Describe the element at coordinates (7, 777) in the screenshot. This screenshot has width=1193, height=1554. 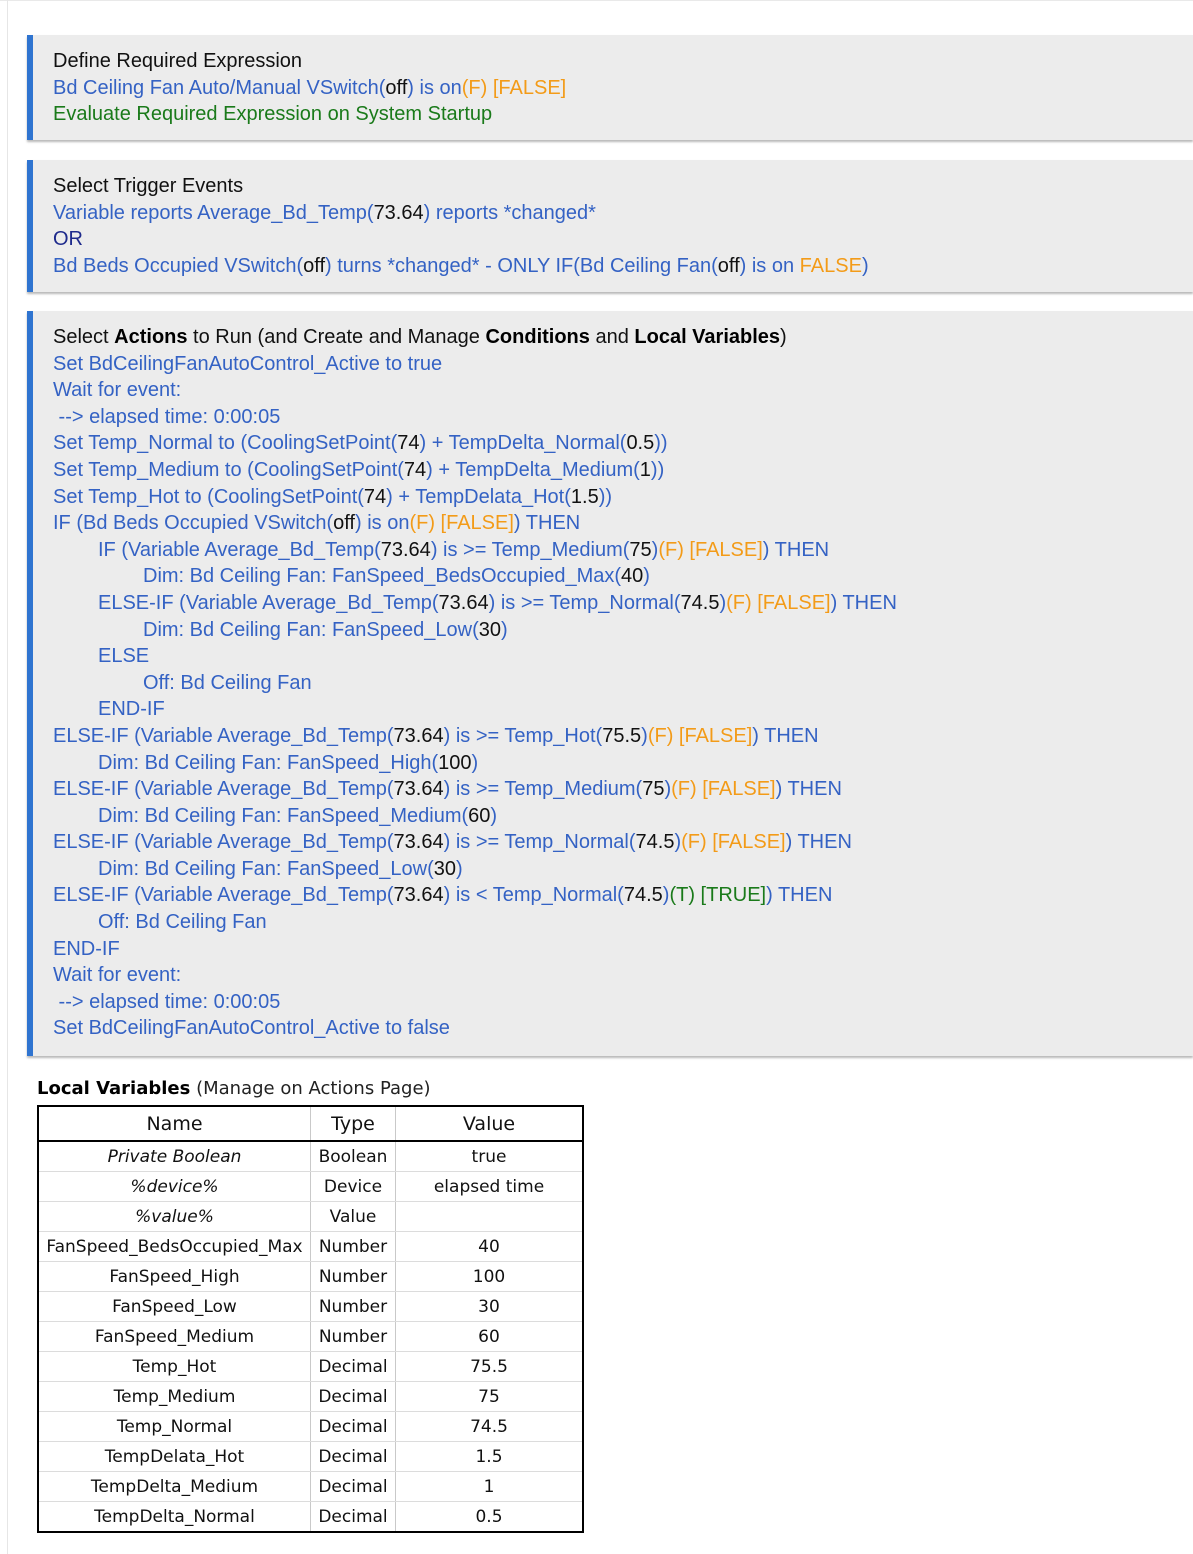
I see `left-divider` at that location.